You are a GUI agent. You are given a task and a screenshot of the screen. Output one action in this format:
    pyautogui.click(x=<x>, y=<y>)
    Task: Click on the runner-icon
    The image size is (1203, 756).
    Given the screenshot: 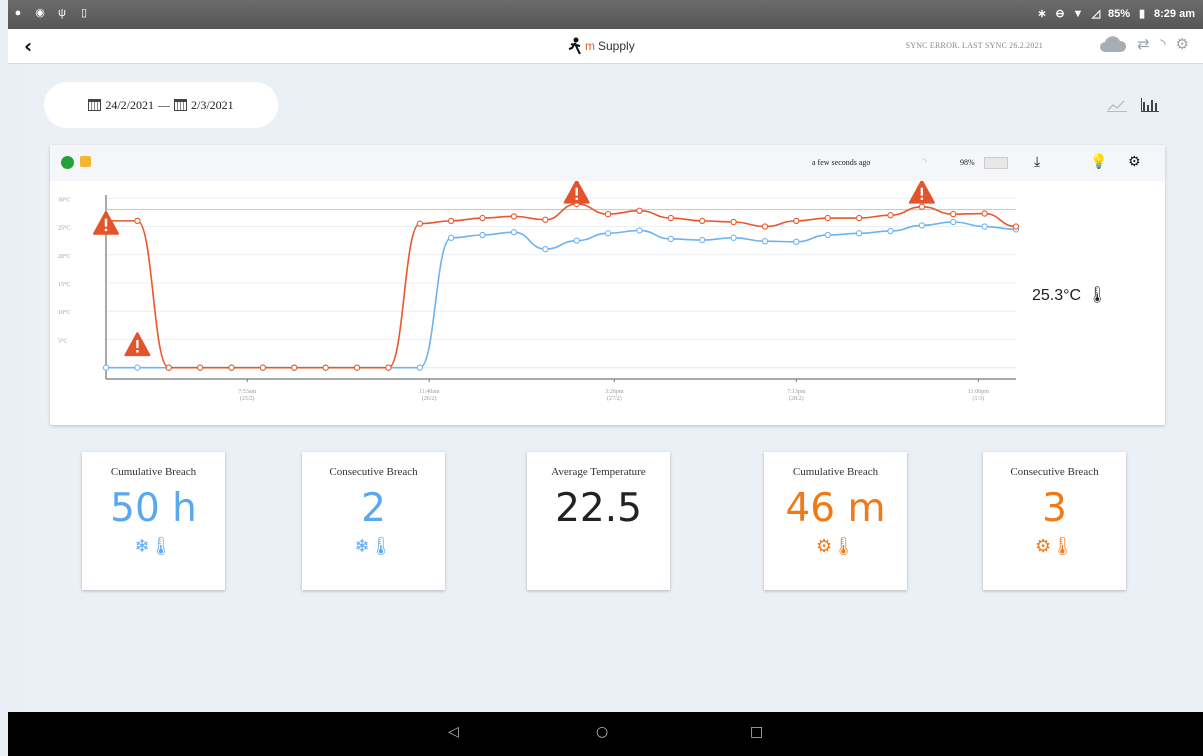 What is the action you would take?
    pyautogui.click(x=574, y=46)
    